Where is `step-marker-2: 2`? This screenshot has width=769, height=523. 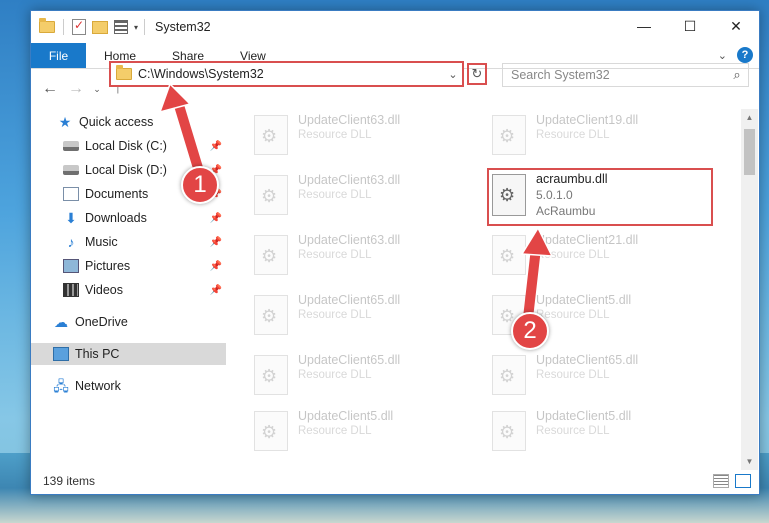 step-marker-2: 2 is located at coordinates (530, 331).